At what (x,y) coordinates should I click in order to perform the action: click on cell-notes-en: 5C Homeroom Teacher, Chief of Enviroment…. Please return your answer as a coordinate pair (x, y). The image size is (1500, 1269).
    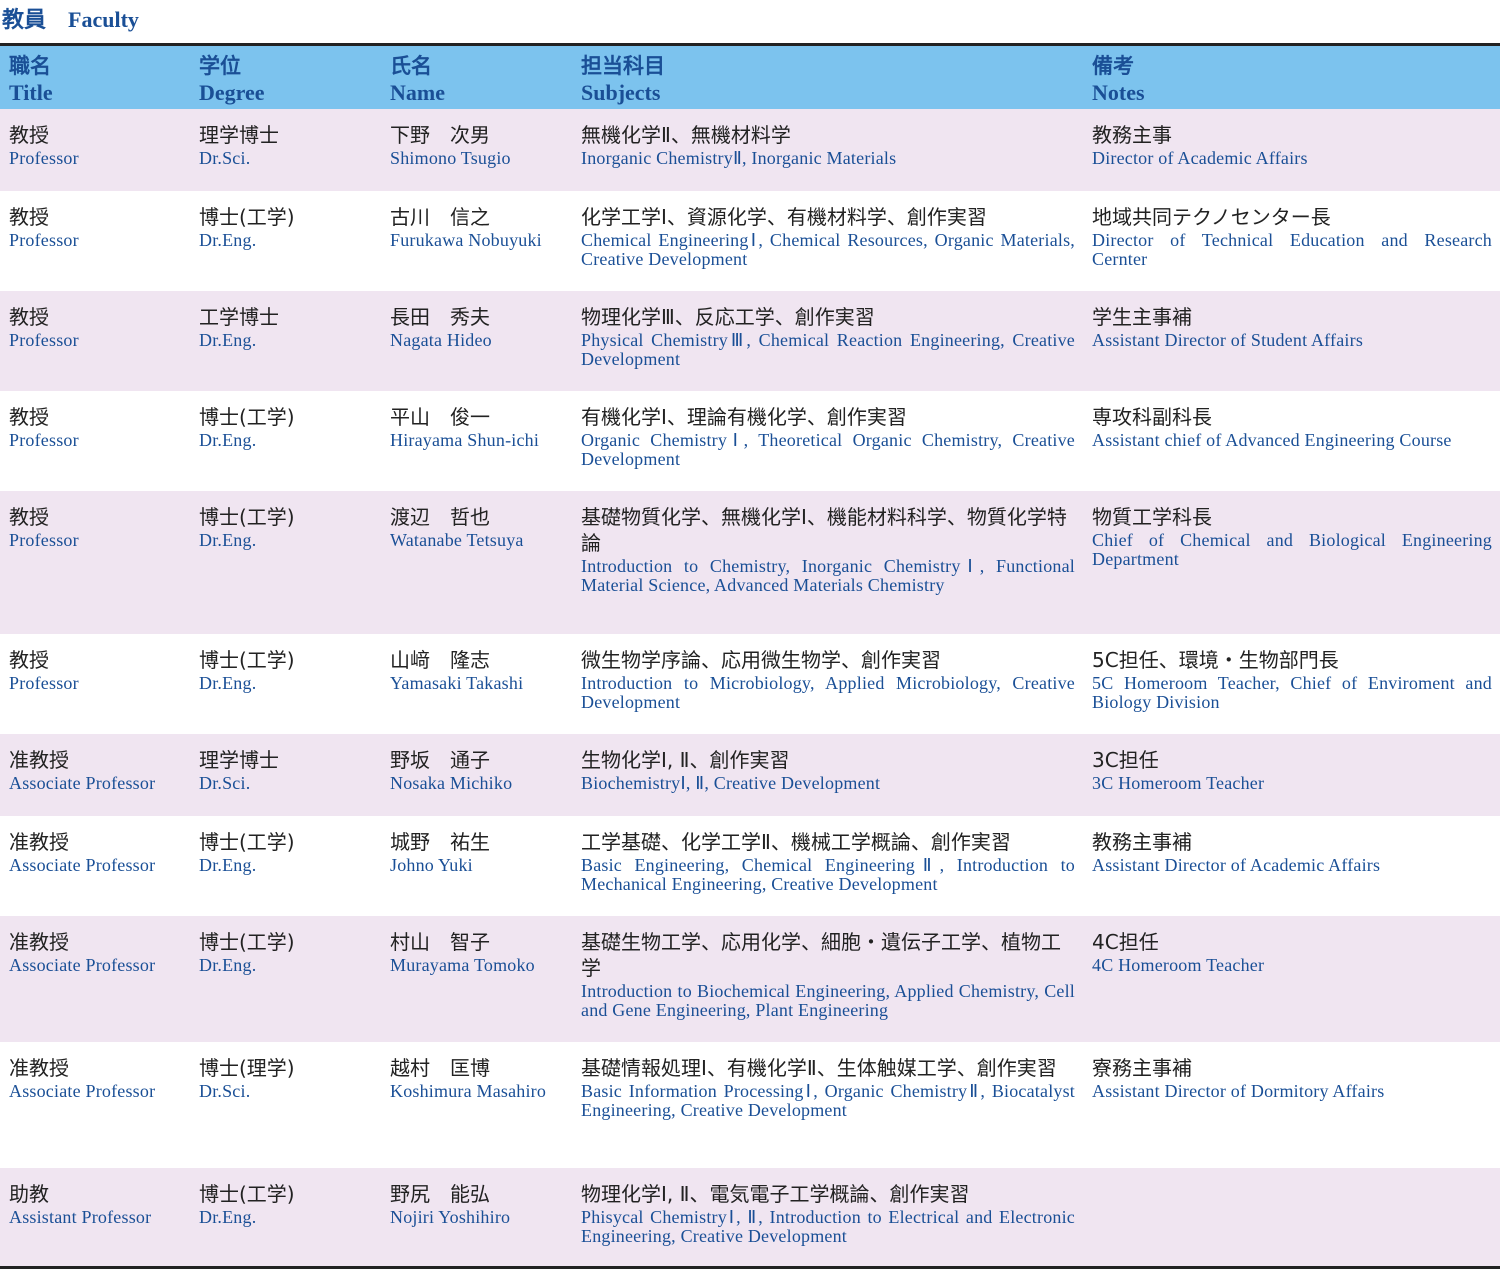
    Looking at the image, I should click on (1292, 692).